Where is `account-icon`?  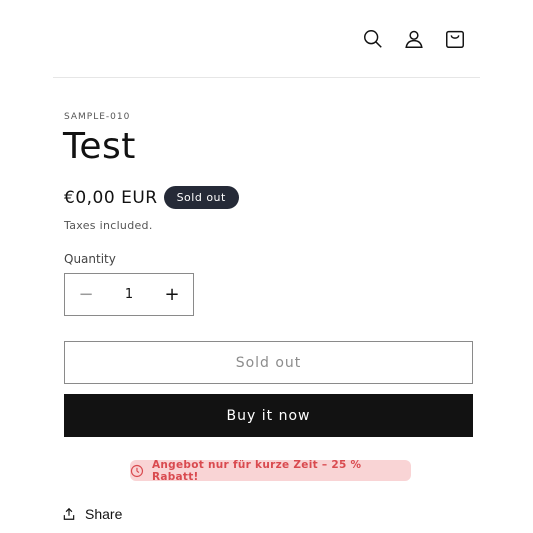
account-icon is located at coordinates (413, 39).